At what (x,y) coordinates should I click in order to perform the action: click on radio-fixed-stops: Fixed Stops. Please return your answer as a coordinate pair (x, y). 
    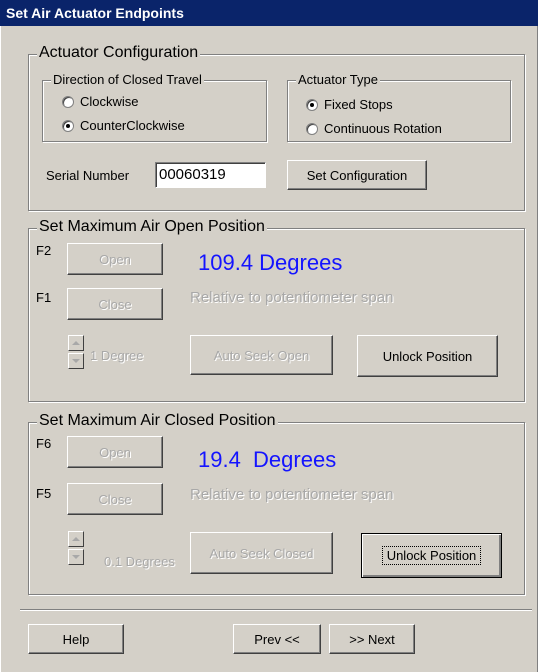
    Looking at the image, I should click on (349, 104).